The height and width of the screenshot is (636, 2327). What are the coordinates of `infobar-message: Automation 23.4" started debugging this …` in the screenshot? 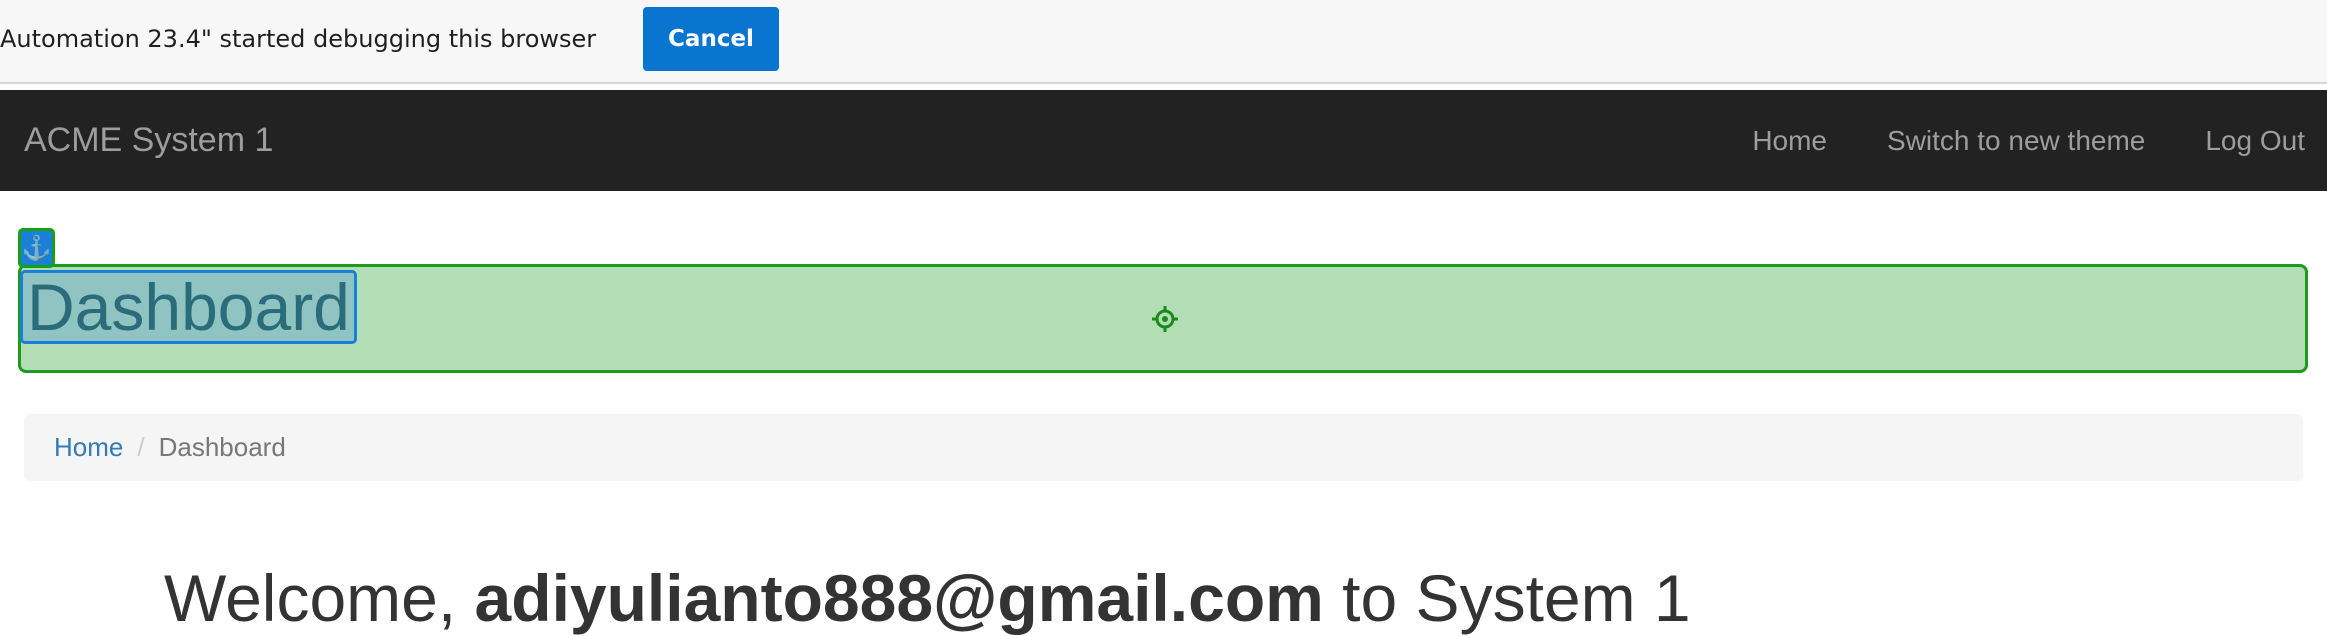 It's located at (298, 39).